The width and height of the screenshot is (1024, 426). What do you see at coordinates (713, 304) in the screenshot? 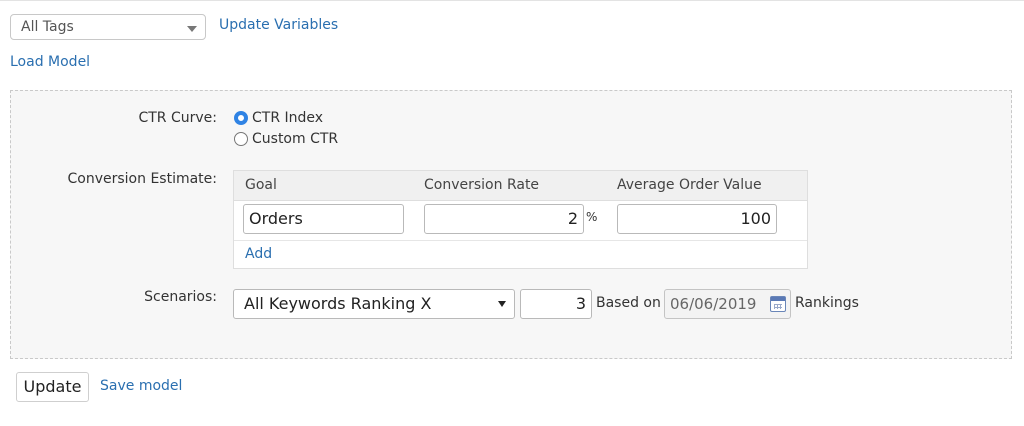
I see `date-value: 06/06/2019` at bounding box center [713, 304].